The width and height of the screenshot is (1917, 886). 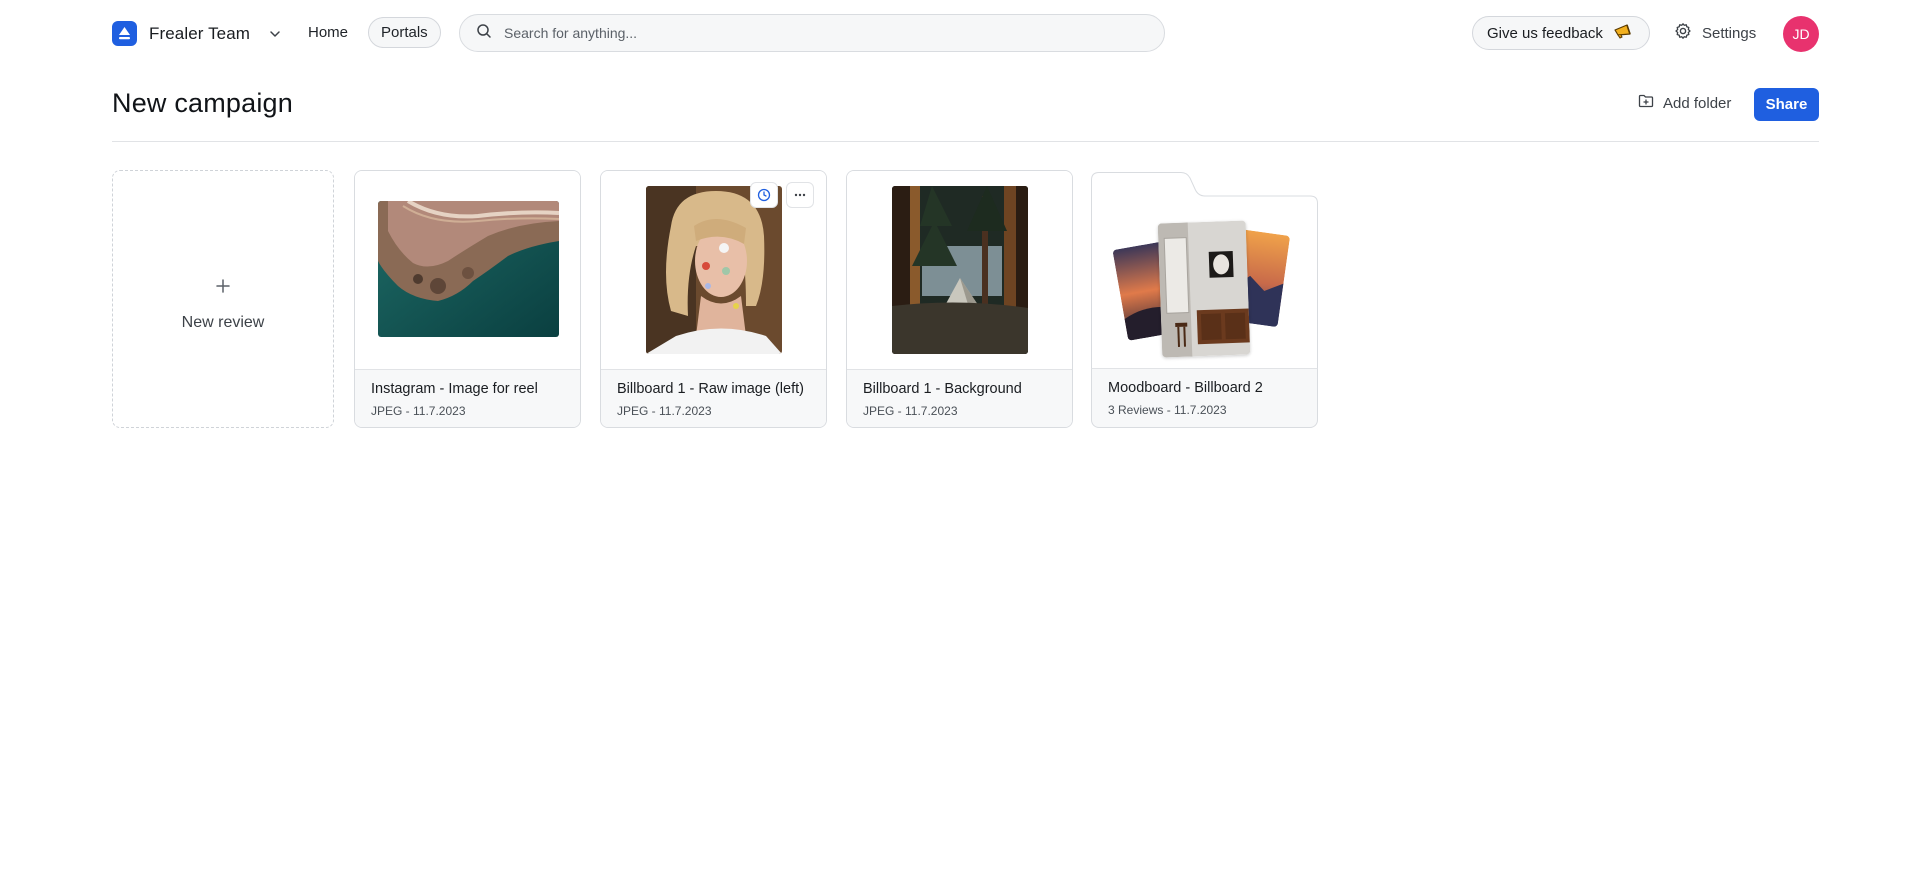 I want to click on add-folder-button: Add folder, so click(x=1684, y=103).